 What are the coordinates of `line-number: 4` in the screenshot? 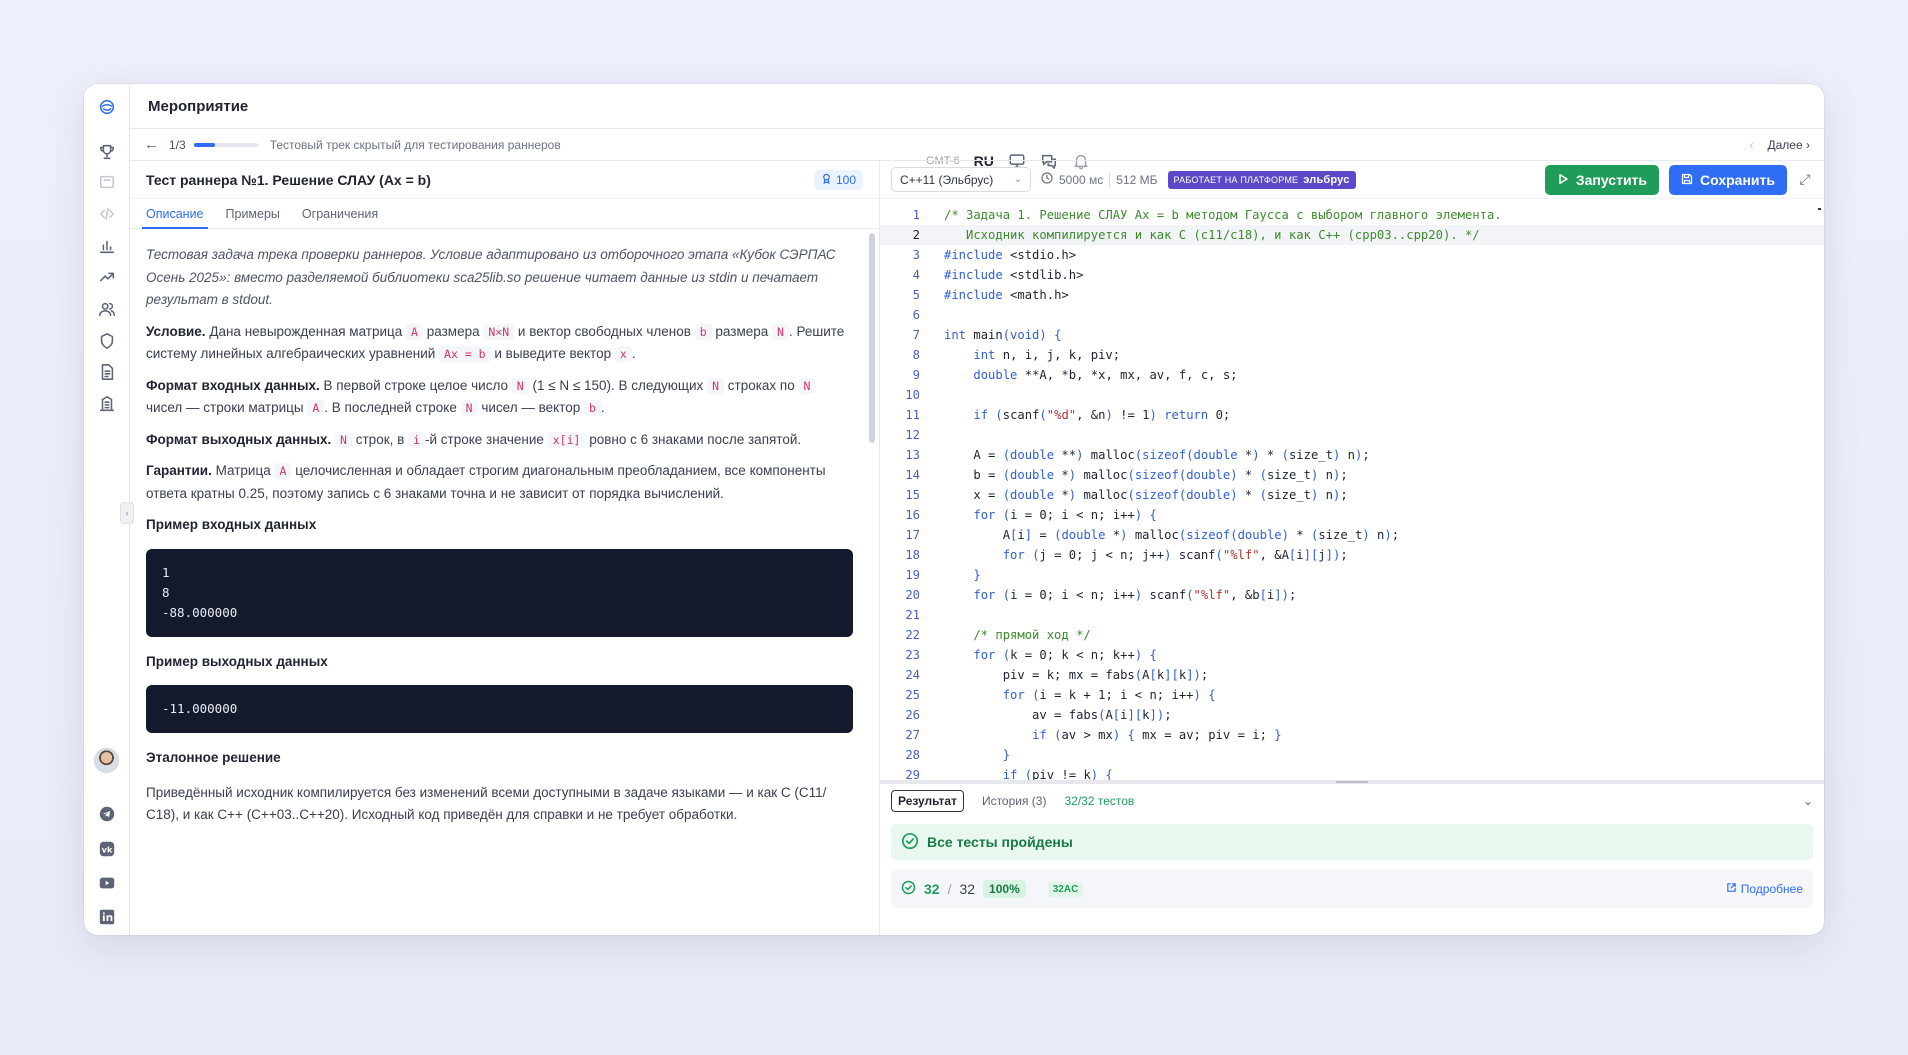 It's located at (916, 275).